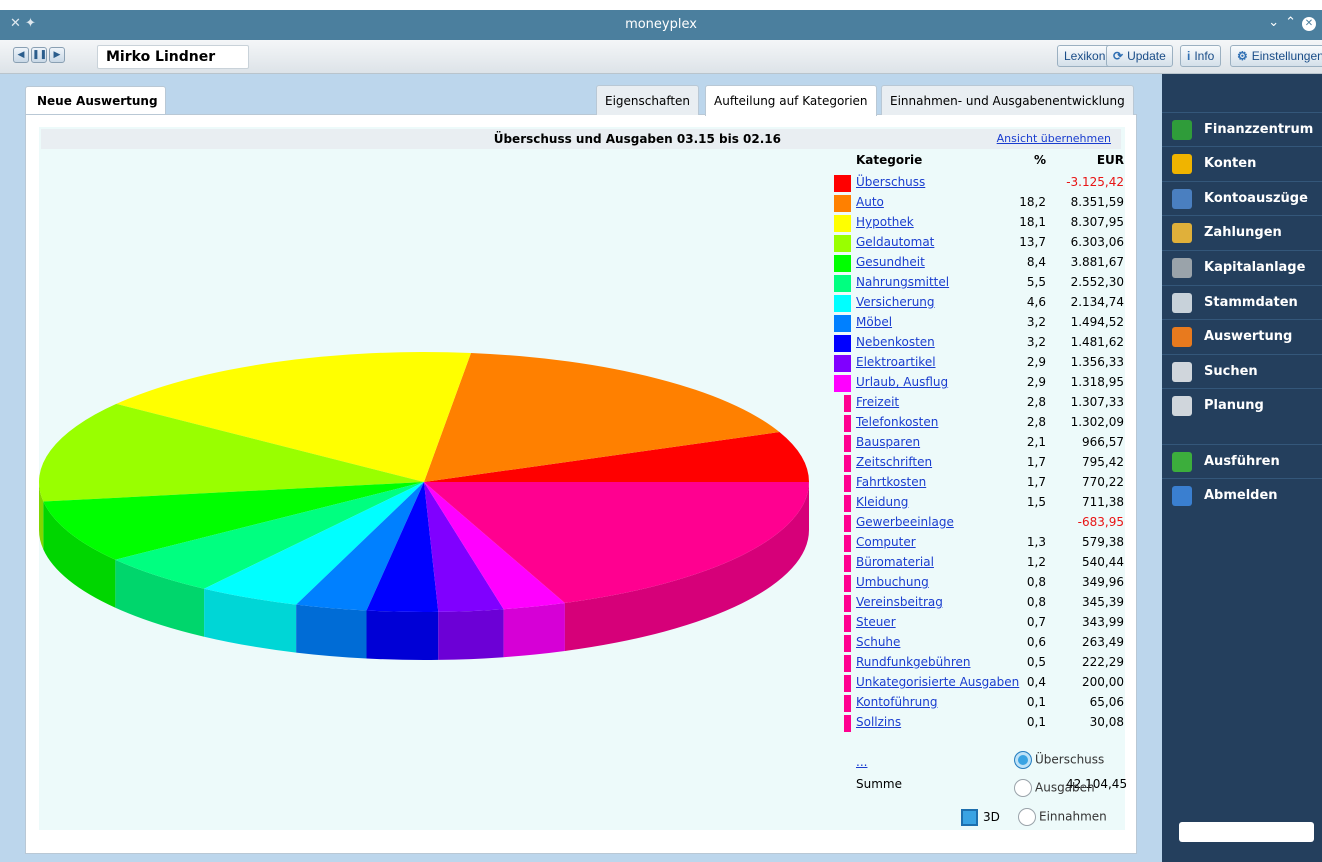 This screenshot has height=862, width=1322. What do you see at coordinates (969, 817) in the screenshot?
I see `checkbox-3d-box` at bounding box center [969, 817].